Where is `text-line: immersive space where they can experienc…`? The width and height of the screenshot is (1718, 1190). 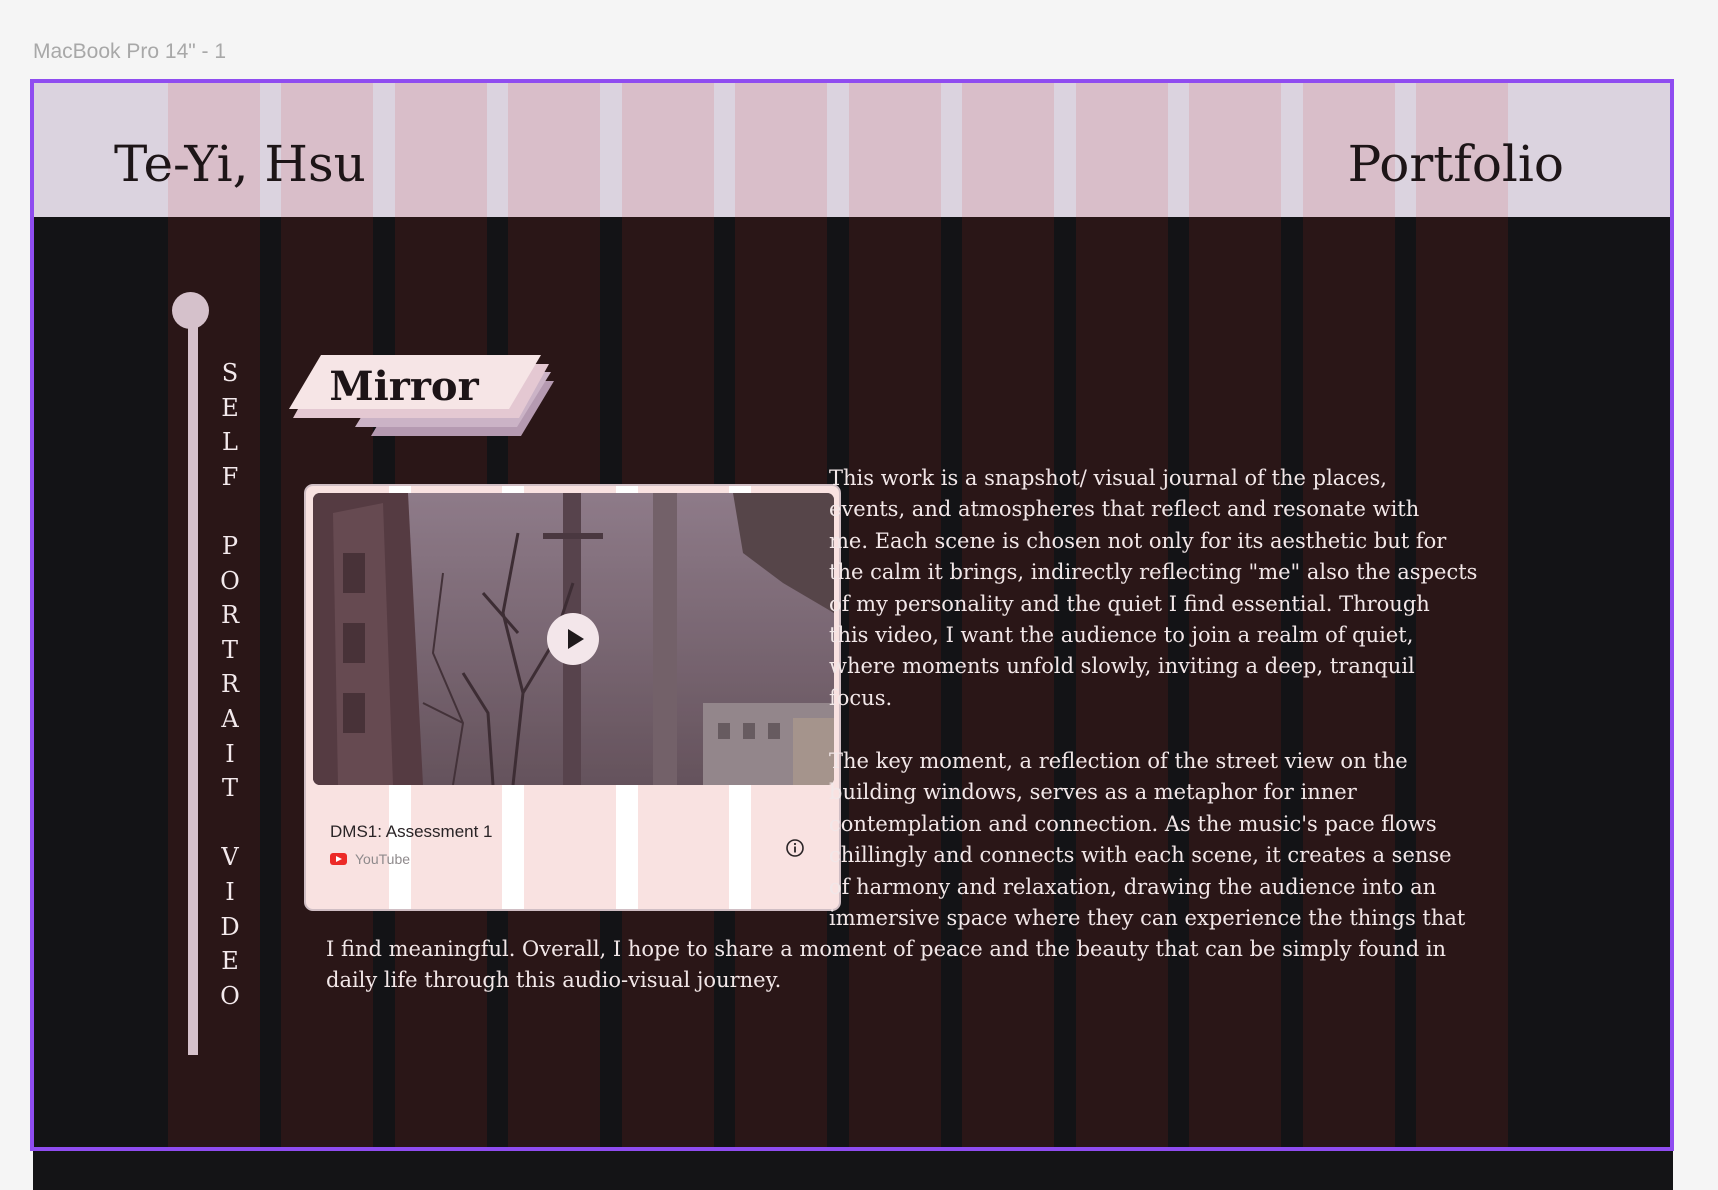 text-line: immersive space where they can experienc… is located at coordinates (1147, 918).